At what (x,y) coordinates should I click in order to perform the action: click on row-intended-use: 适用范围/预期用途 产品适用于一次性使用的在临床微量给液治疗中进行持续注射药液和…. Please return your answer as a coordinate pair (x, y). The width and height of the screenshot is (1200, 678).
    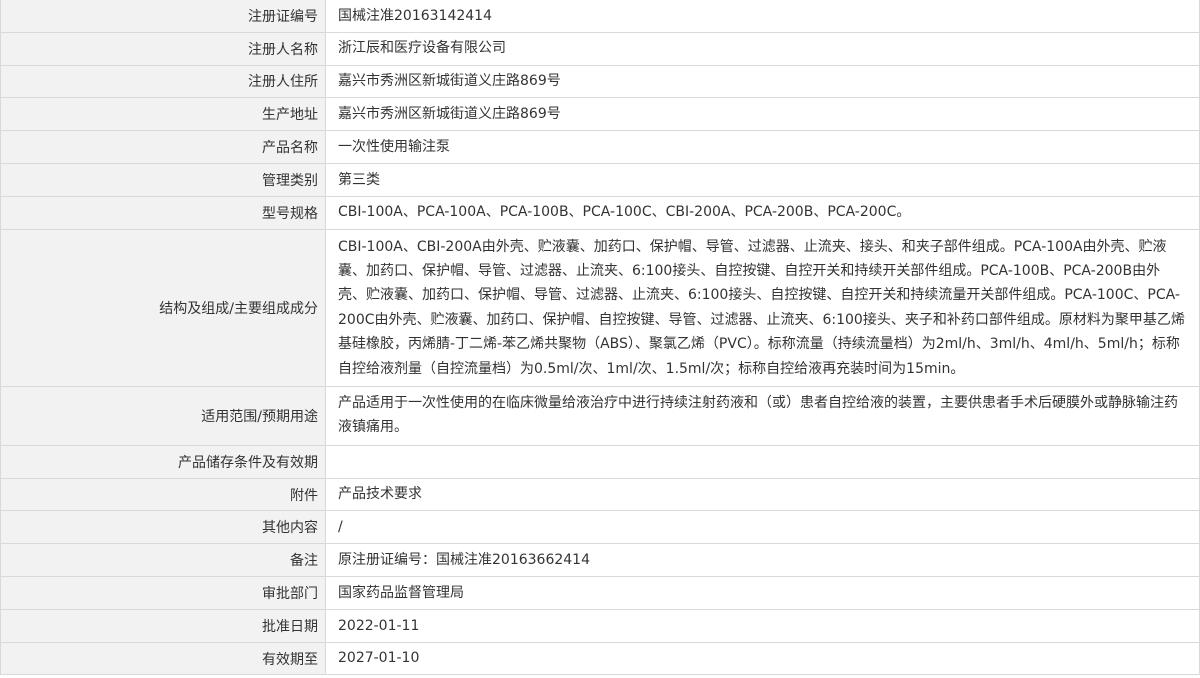
    Looking at the image, I should click on (600, 416).